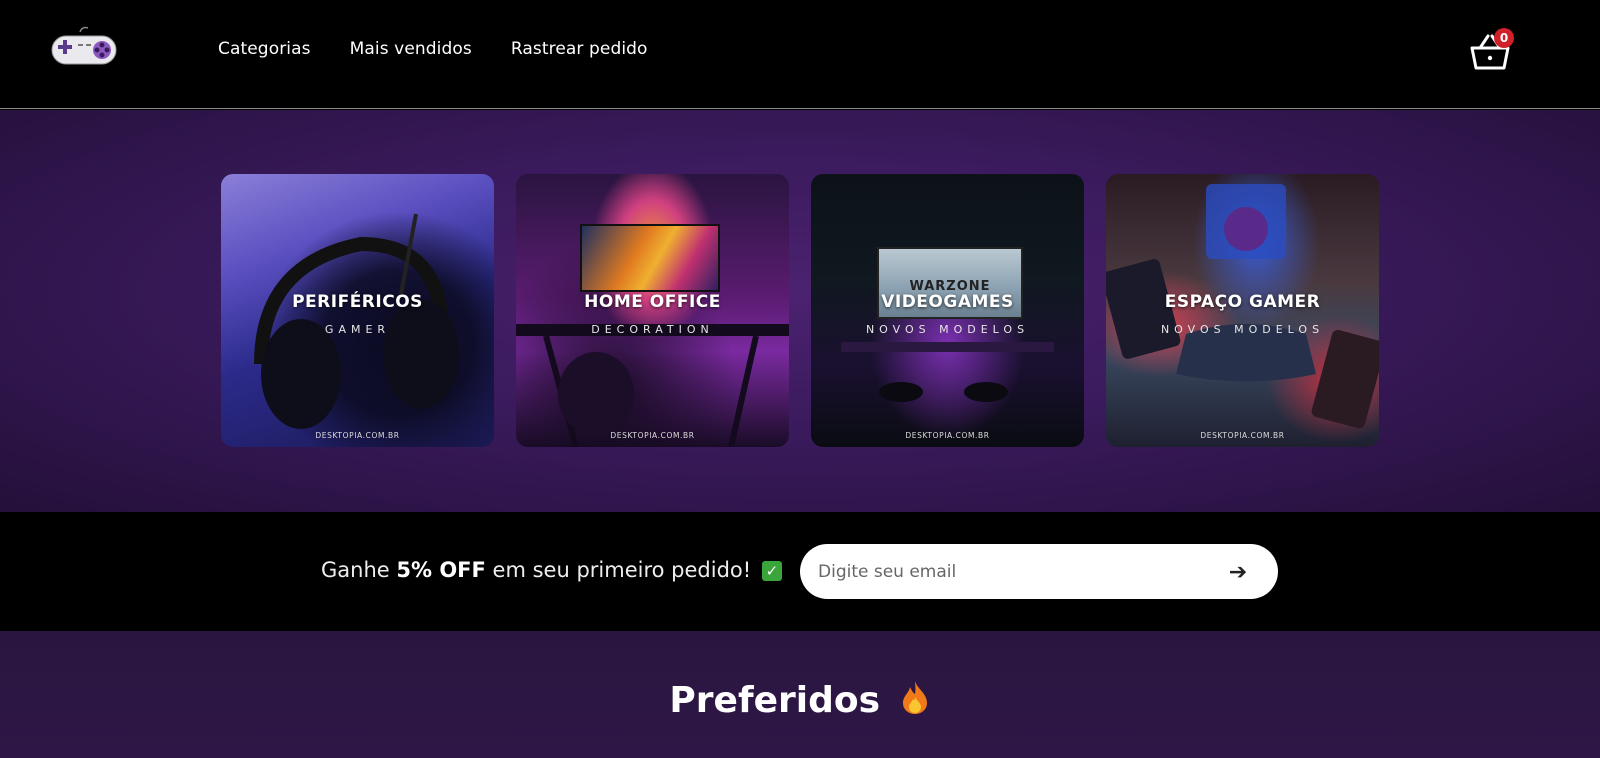 The image size is (1600, 758). I want to click on category-card-perifericos: PERIFÉRICOS GAMER DESKTOPIA.COM.BR, so click(357, 310).